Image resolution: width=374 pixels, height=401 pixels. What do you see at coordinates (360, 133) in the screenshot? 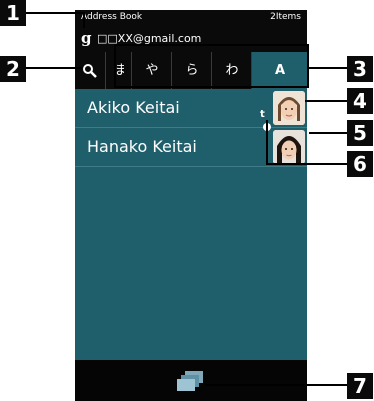
I see `callout-5: 5` at bounding box center [360, 133].